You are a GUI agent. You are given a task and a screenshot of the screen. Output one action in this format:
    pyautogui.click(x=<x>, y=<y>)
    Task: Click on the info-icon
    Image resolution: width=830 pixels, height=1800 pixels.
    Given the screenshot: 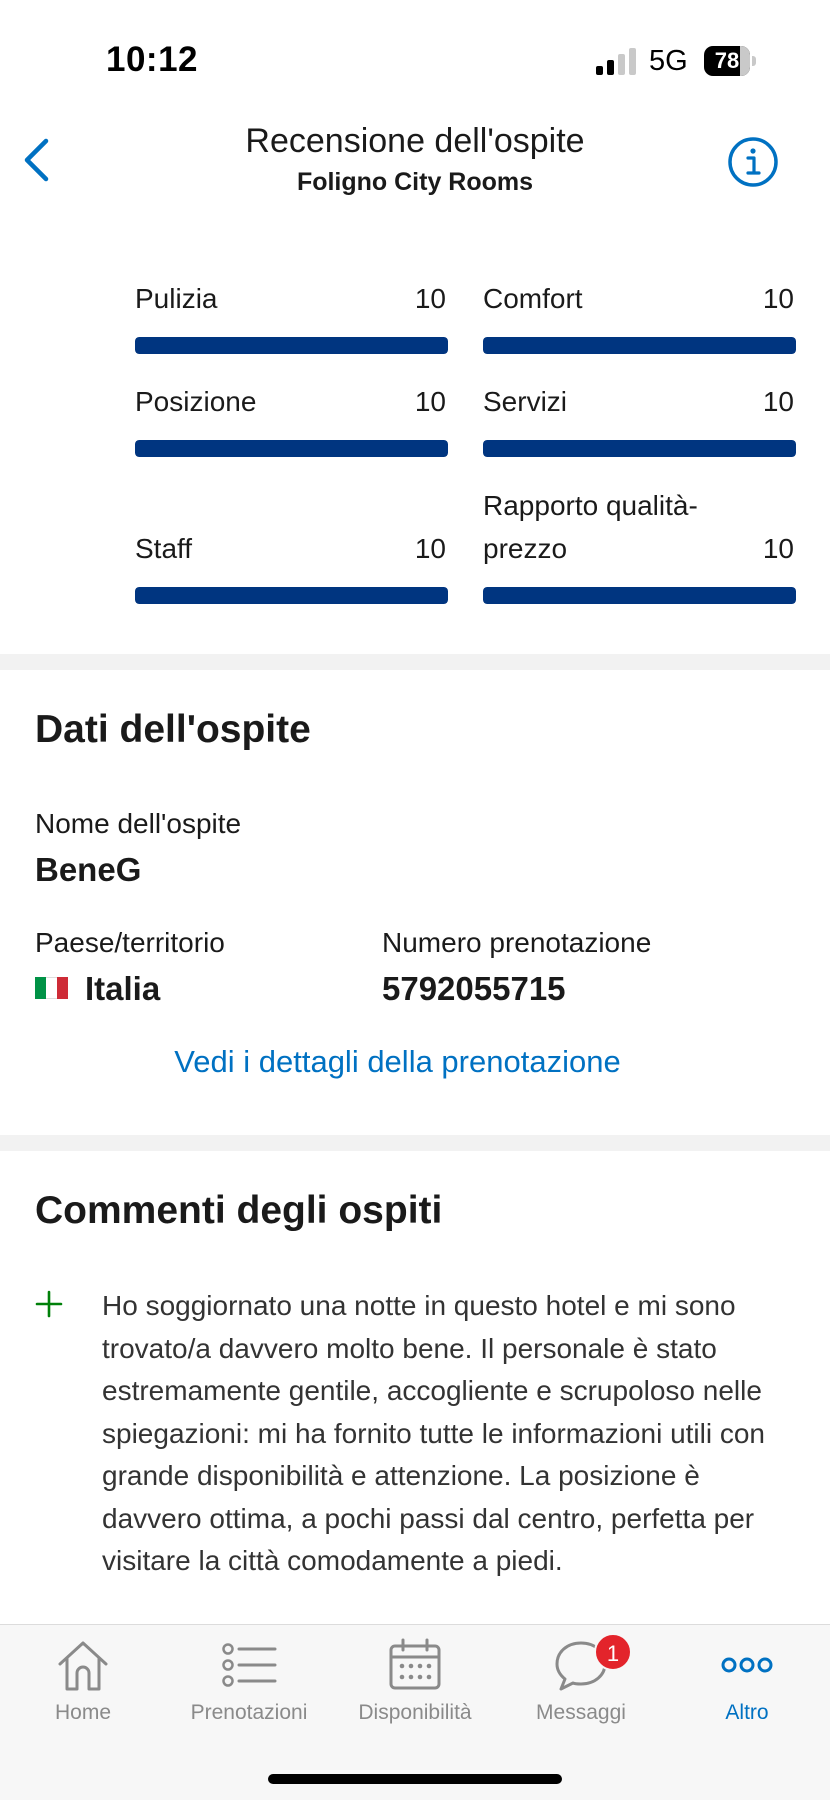 What is the action you would take?
    pyautogui.click(x=753, y=162)
    